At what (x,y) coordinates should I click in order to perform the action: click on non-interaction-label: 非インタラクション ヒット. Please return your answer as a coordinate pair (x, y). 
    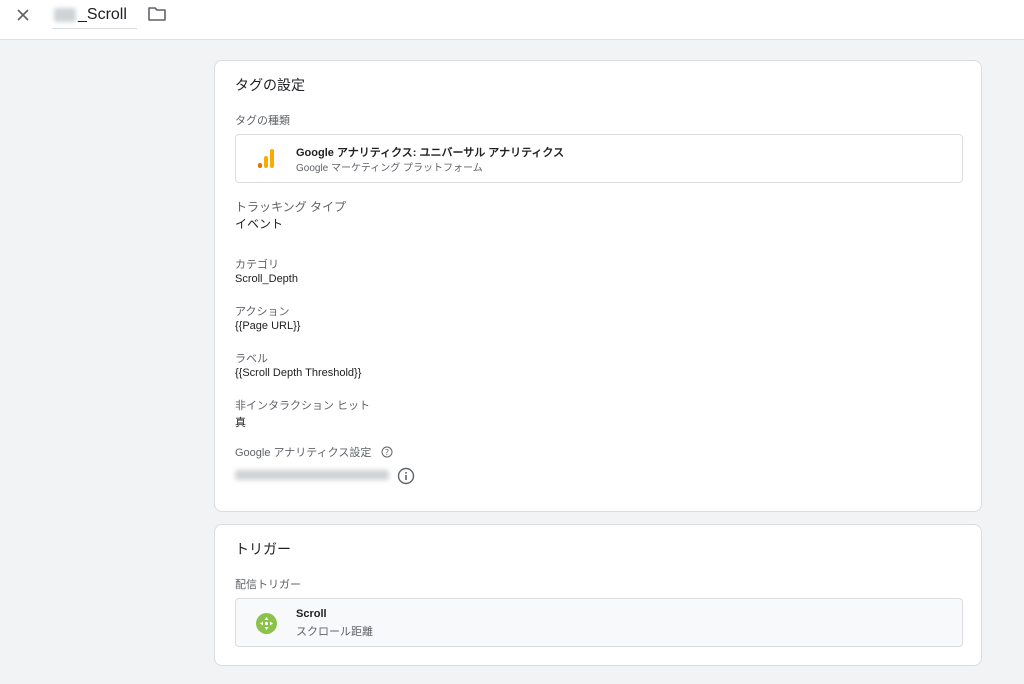
    Looking at the image, I should click on (303, 406).